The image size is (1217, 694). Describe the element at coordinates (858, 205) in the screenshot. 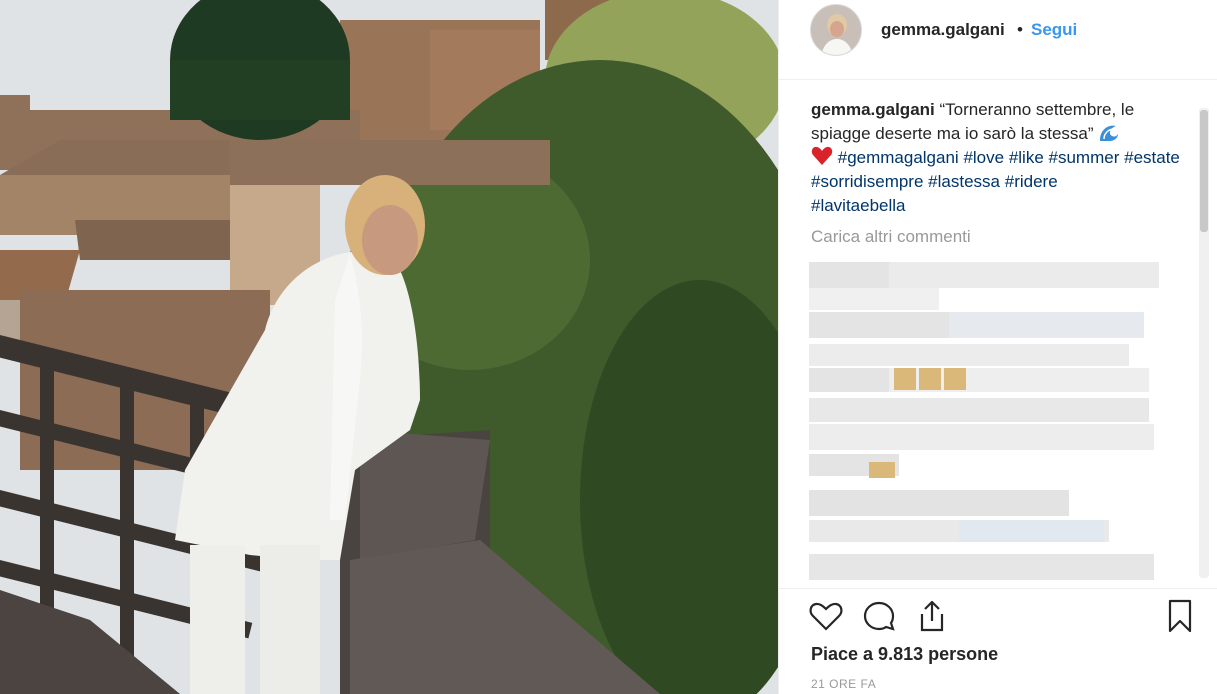

I see `hashtag-link: #lavitaebella` at that location.